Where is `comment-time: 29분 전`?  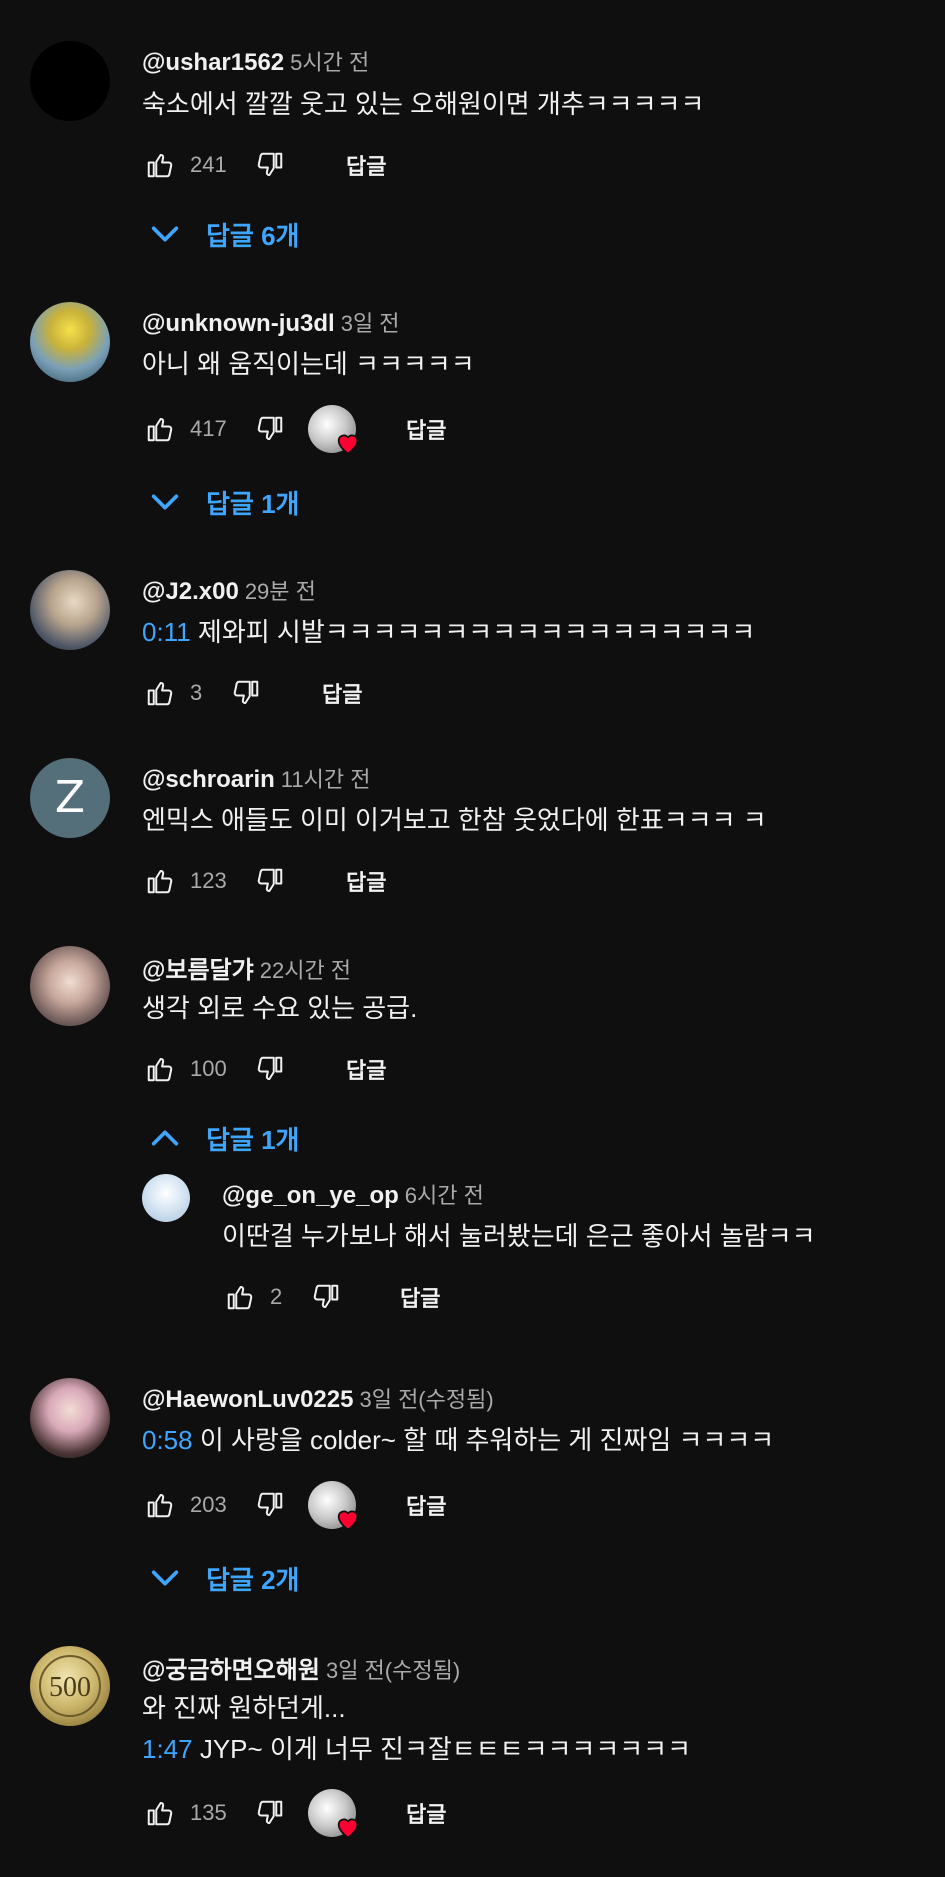 comment-time: 29분 전 is located at coordinates (280, 591).